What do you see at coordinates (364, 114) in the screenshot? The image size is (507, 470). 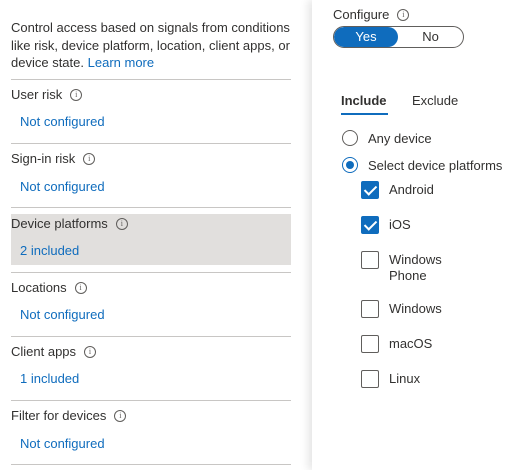 I see `tab-include-underline` at bounding box center [364, 114].